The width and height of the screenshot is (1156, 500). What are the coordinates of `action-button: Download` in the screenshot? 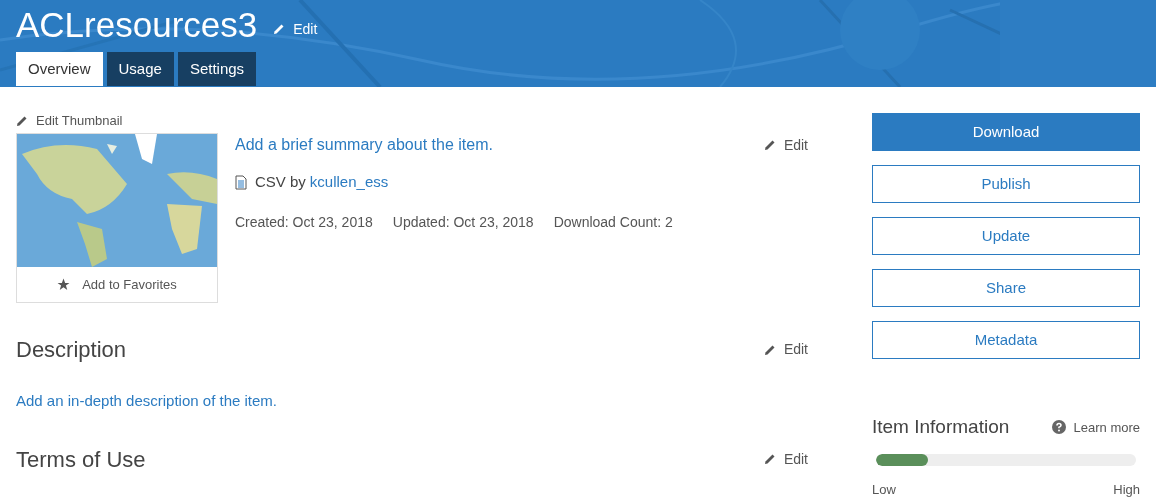 It's located at (1006, 132).